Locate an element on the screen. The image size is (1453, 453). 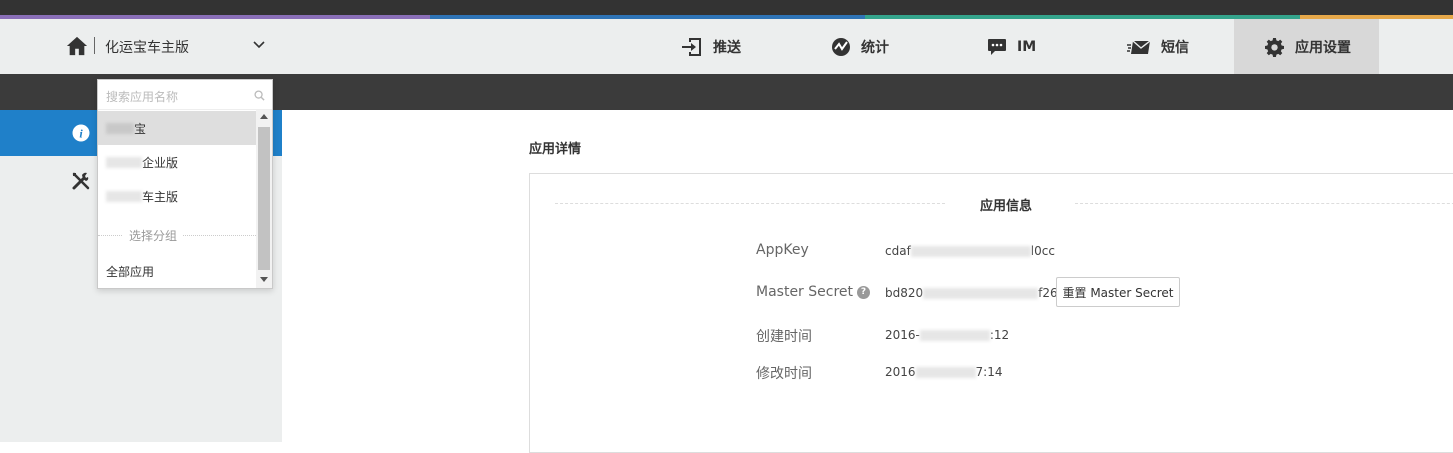
modified-time-value-start: 2016 is located at coordinates (900, 372).